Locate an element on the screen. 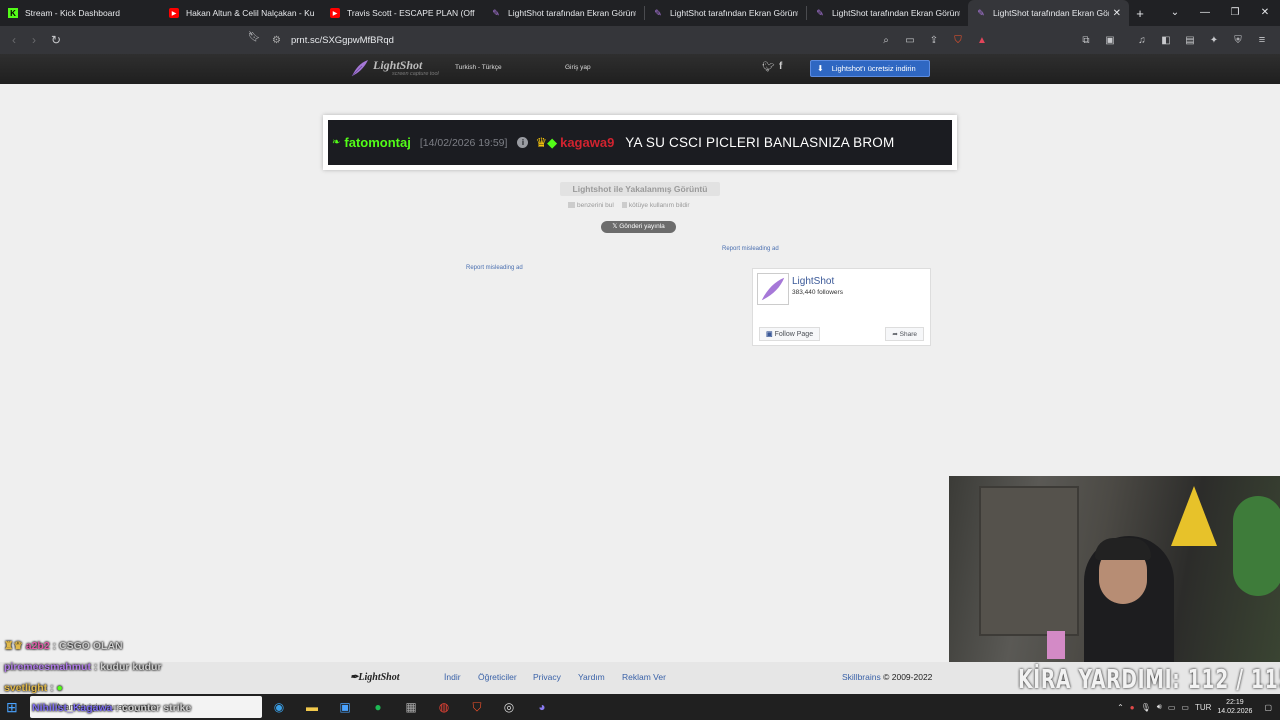  network-icon: ▭ is located at coordinates (1185, 707).